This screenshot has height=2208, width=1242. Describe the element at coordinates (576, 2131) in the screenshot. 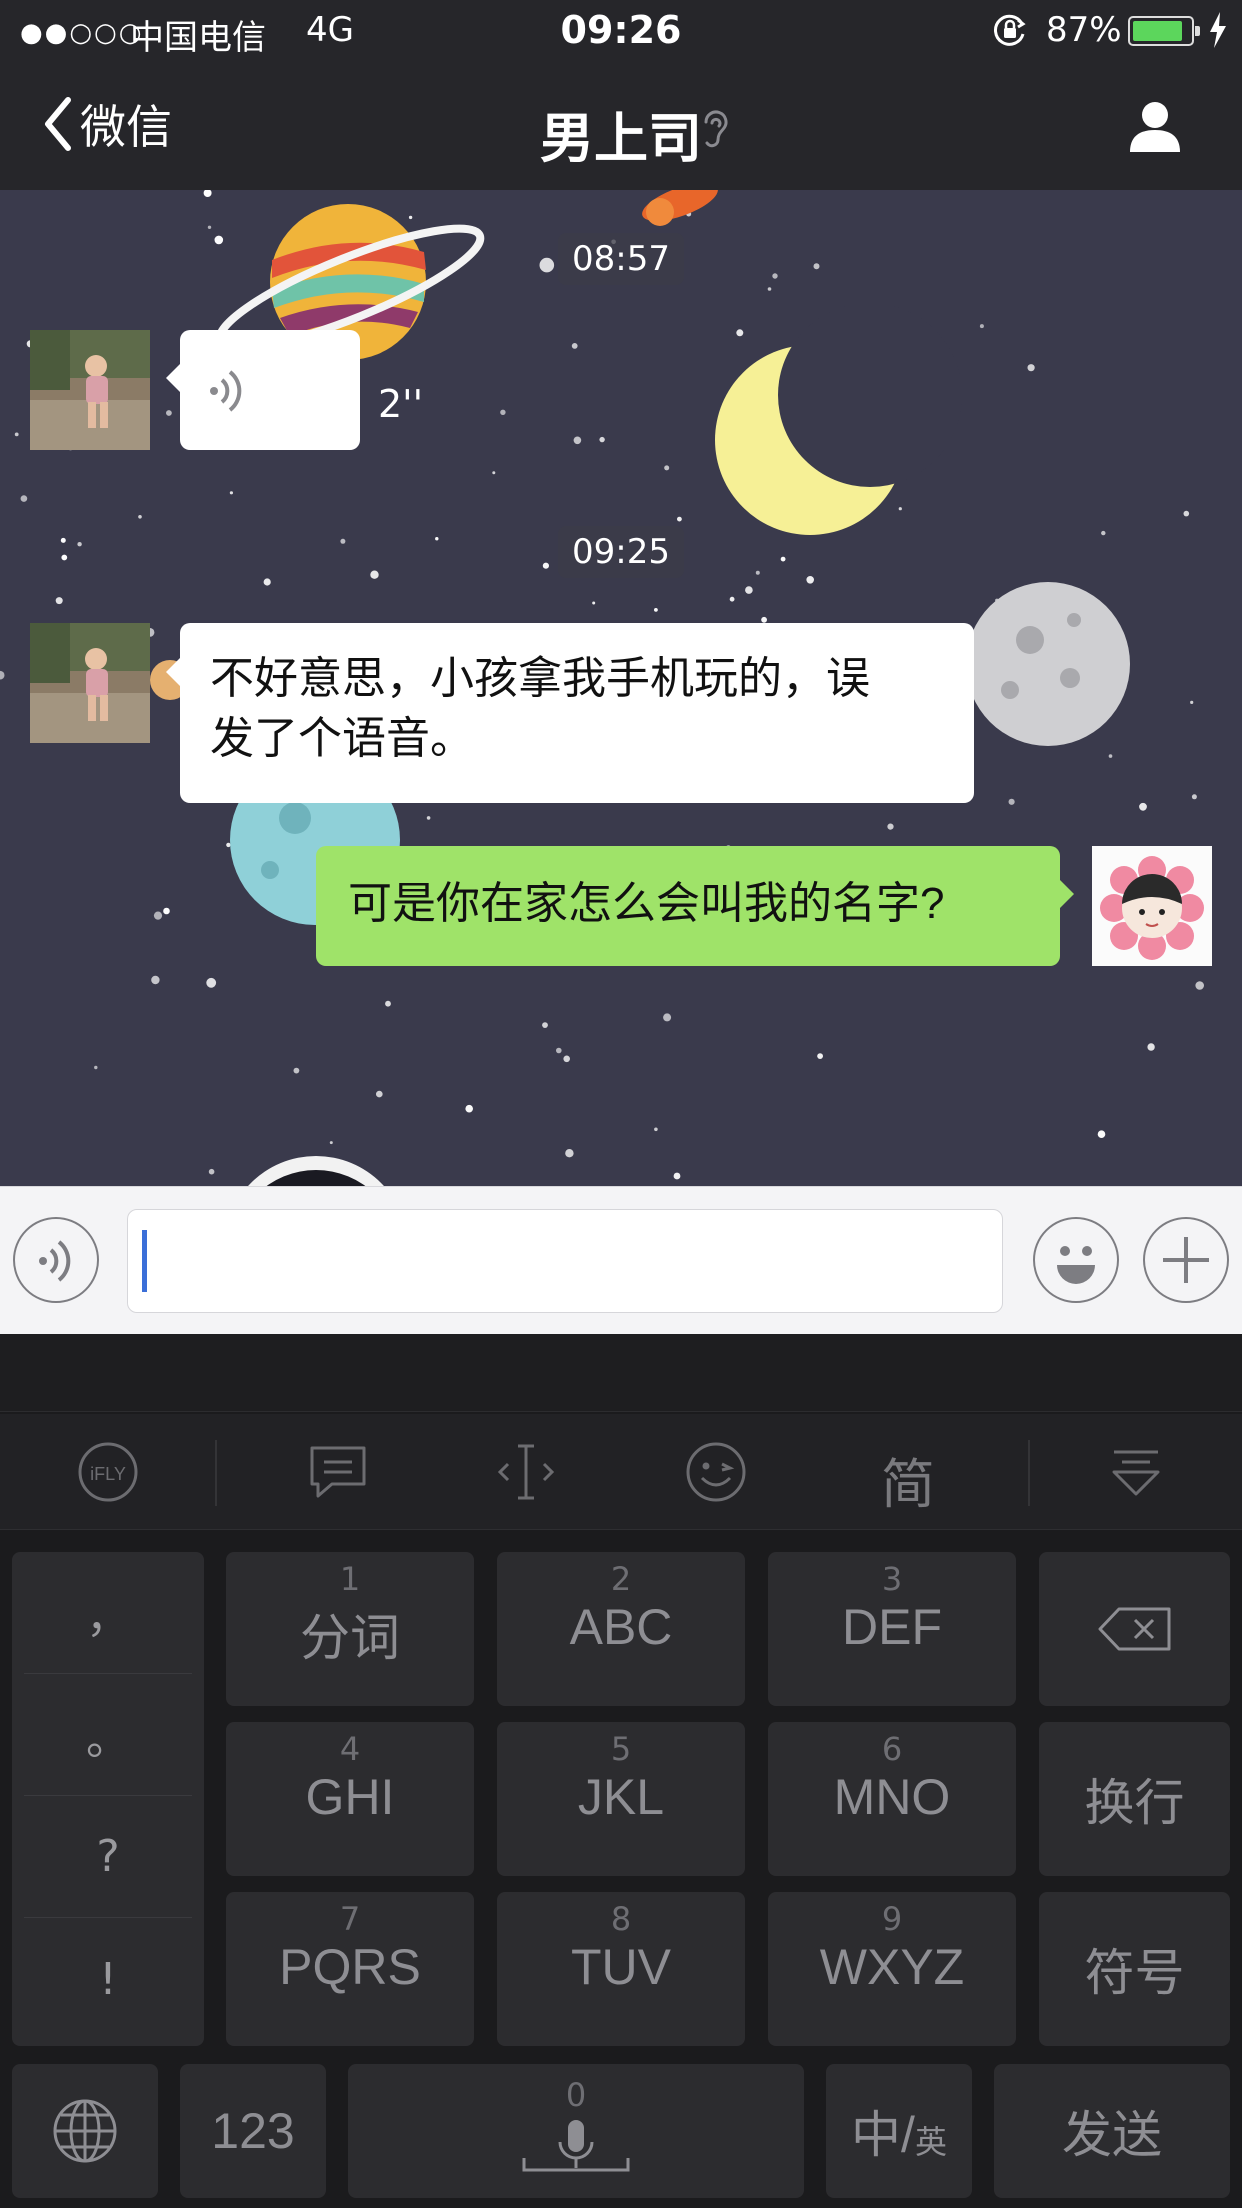

I see `space-mic-key: 0` at that location.